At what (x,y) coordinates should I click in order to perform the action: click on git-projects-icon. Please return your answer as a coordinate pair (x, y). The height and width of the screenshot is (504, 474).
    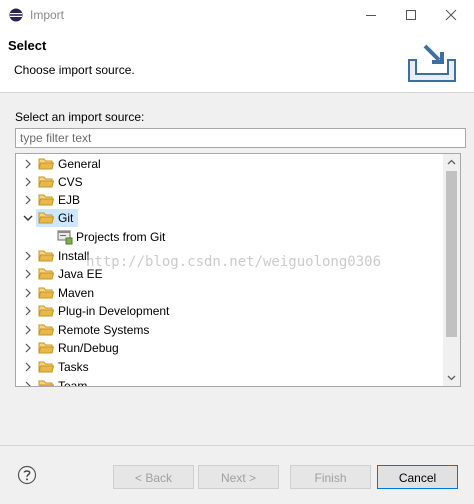
    Looking at the image, I should click on (65, 237).